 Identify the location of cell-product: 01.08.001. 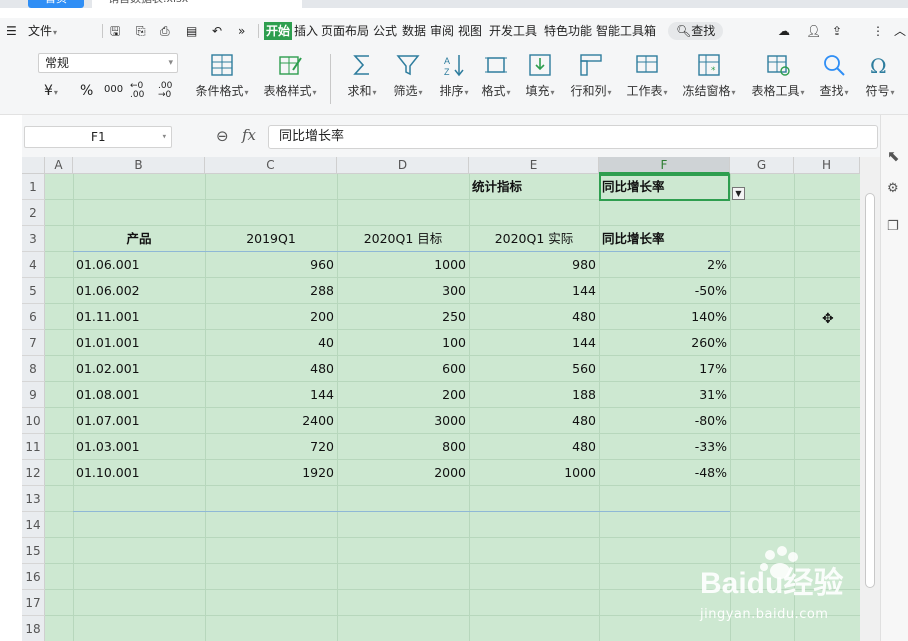
(139, 395).